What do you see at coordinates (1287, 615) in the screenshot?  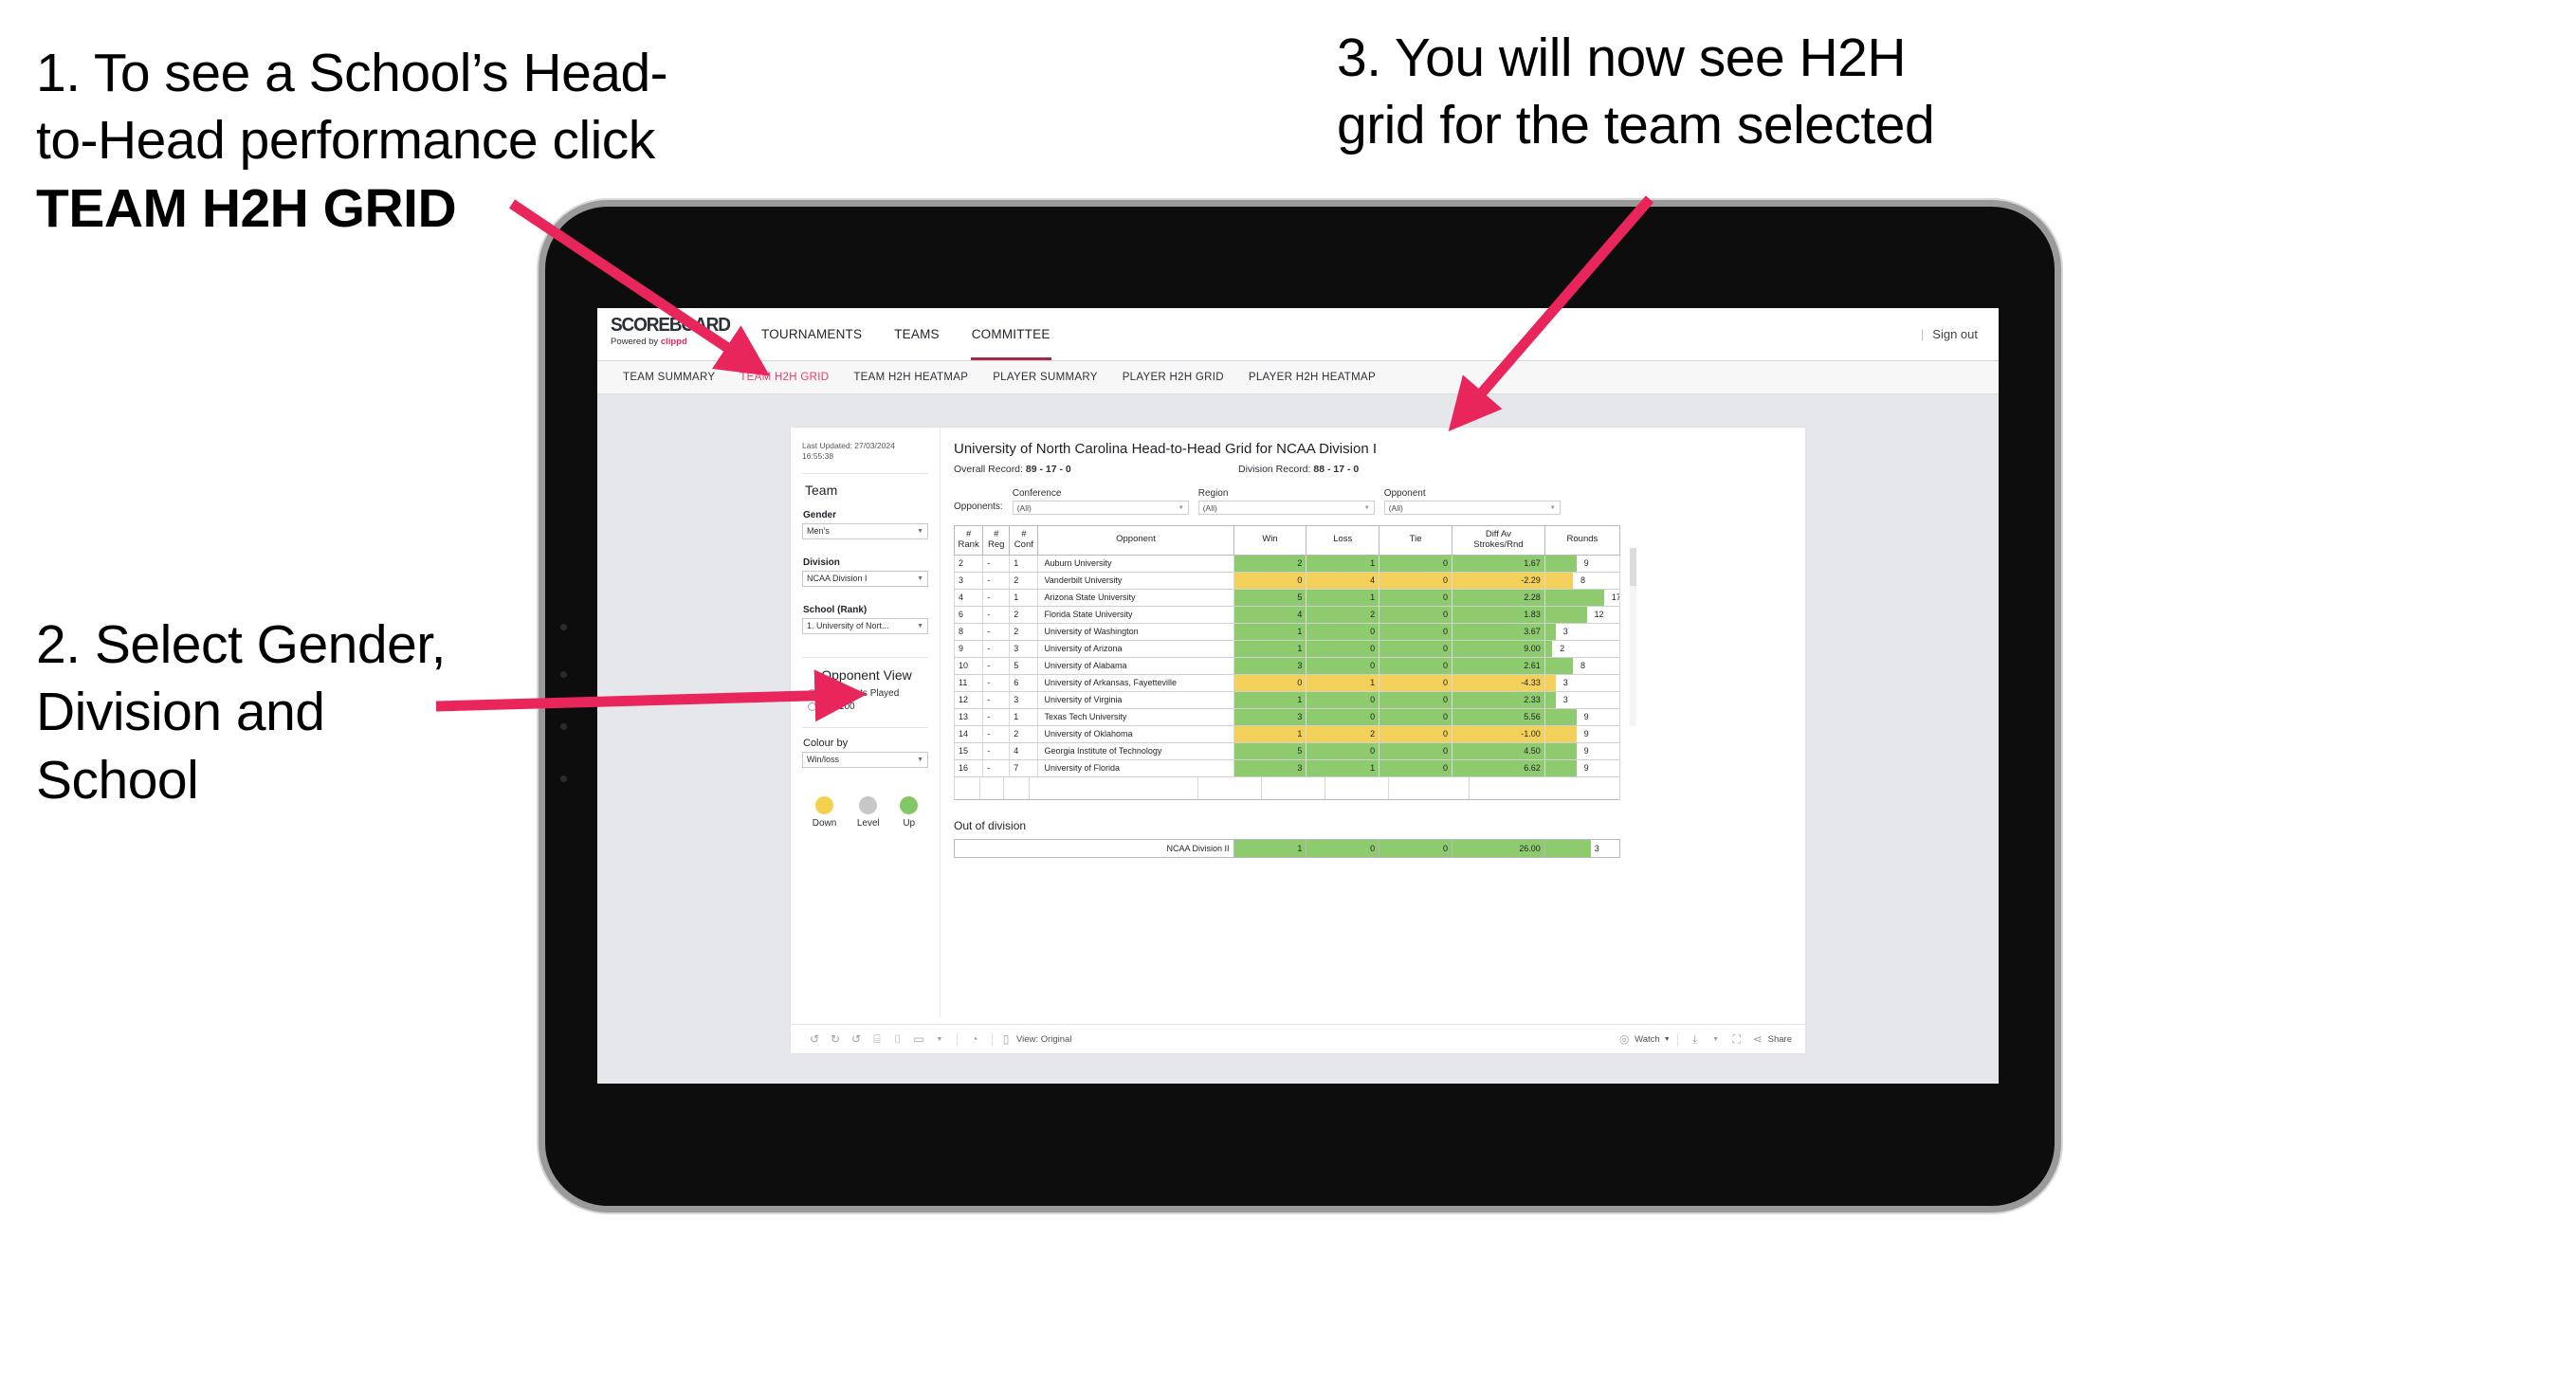 I see `table-row: 6-2 Florida State University 4 2 0 1.83 12` at bounding box center [1287, 615].